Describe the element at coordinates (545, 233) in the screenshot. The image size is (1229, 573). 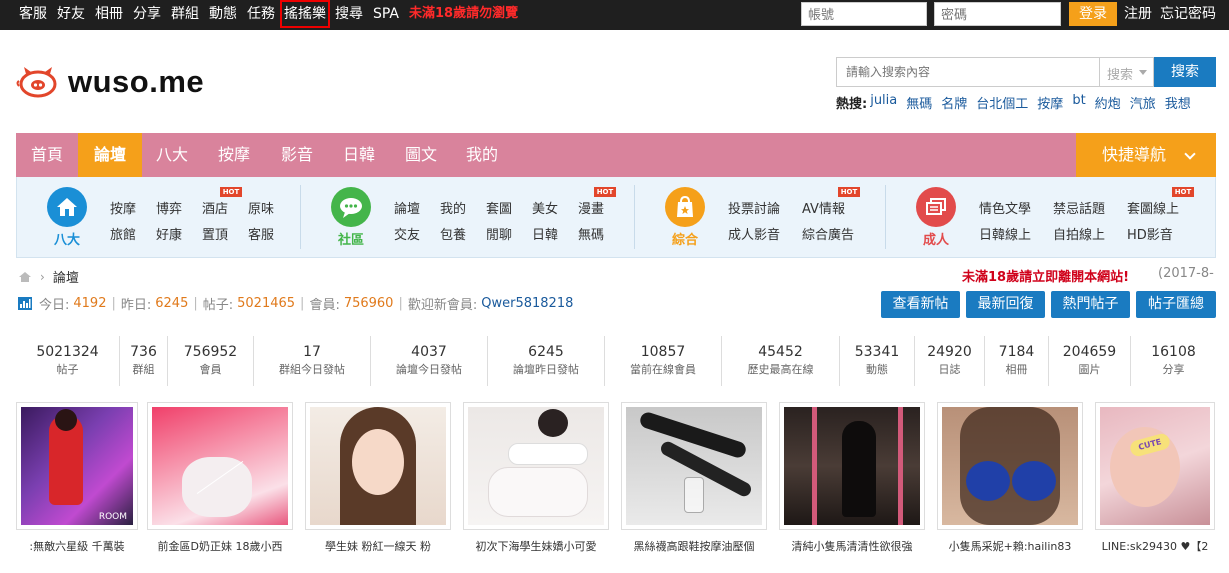
I see `subnav-link: 日韓` at that location.